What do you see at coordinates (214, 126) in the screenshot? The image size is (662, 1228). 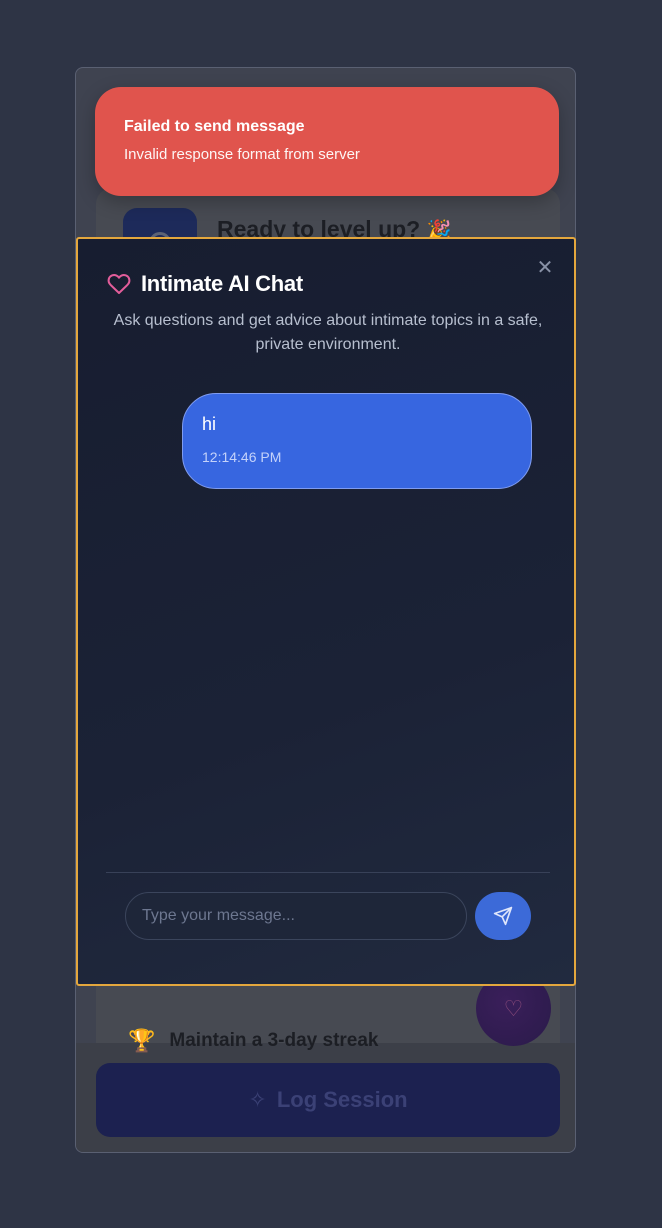 I see `toast-title: Failed to send message` at bounding box center [214, 126].